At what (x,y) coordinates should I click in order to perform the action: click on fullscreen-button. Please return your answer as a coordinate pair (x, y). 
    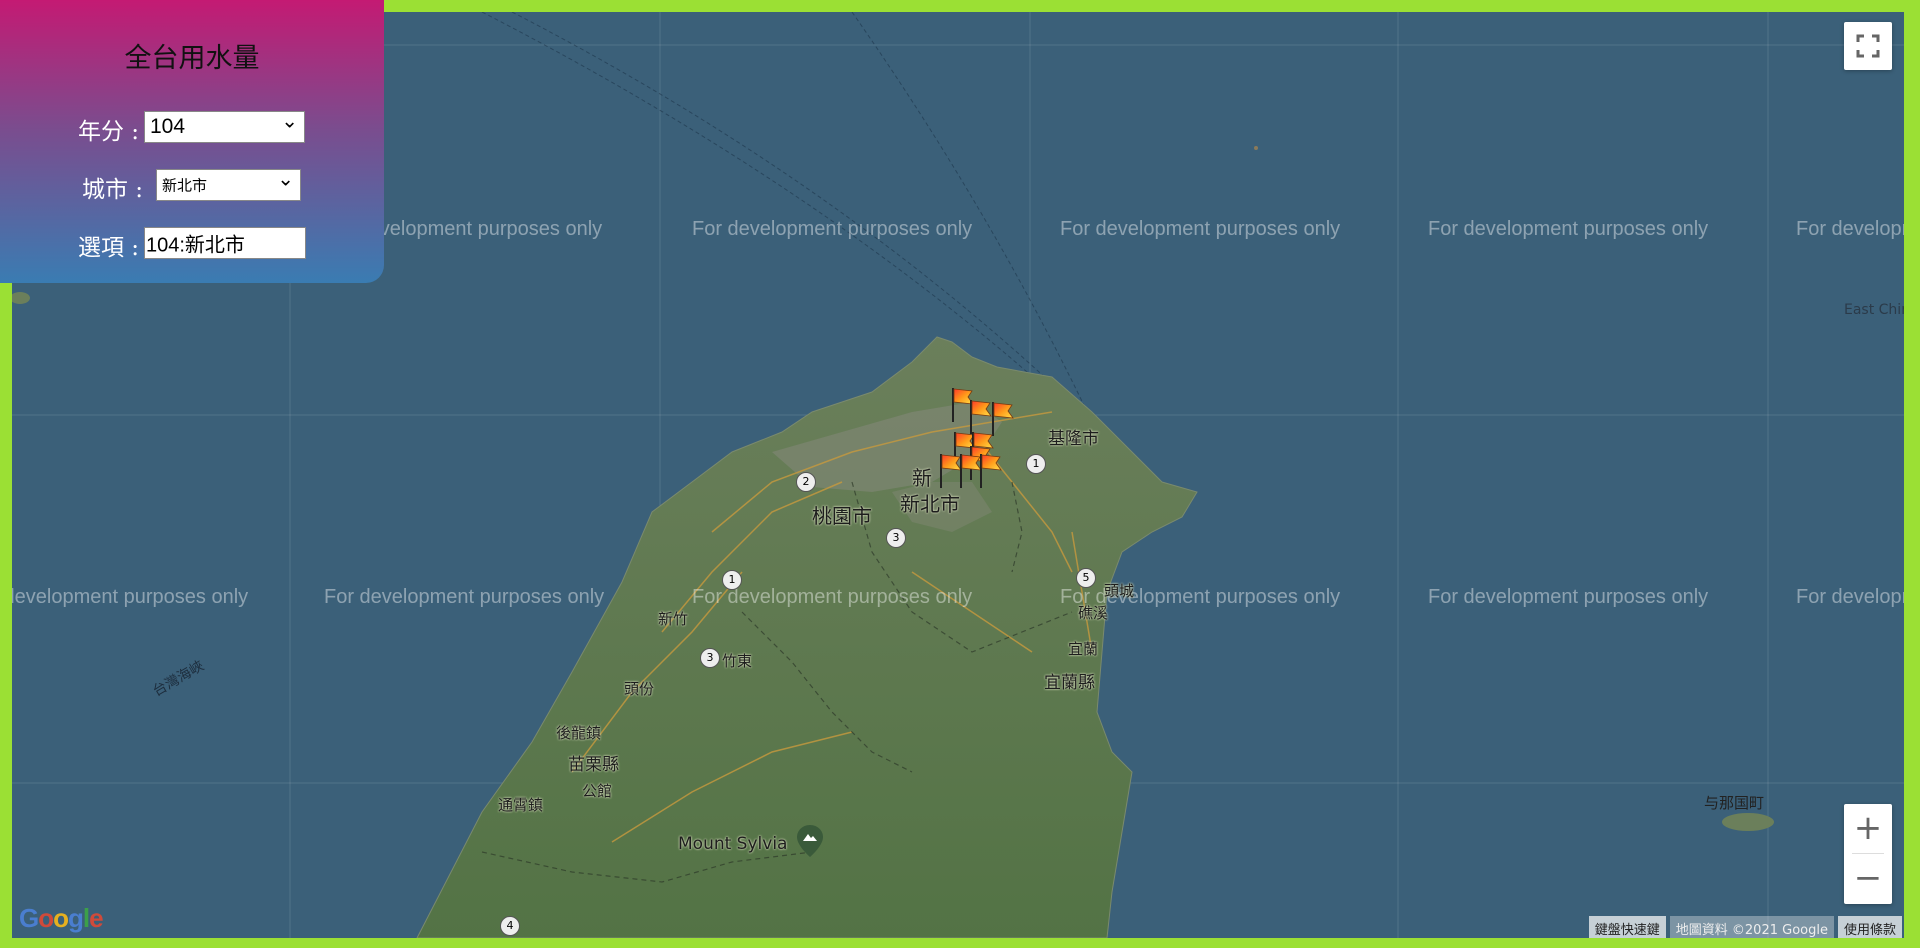
    Looking at the image, I should click on (1868, 46).